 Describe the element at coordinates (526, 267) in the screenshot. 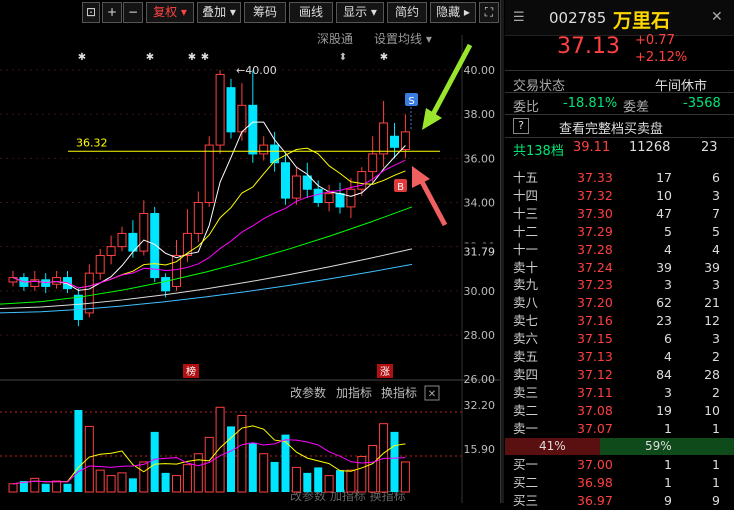

I see `level-label: 卖十` at that location.